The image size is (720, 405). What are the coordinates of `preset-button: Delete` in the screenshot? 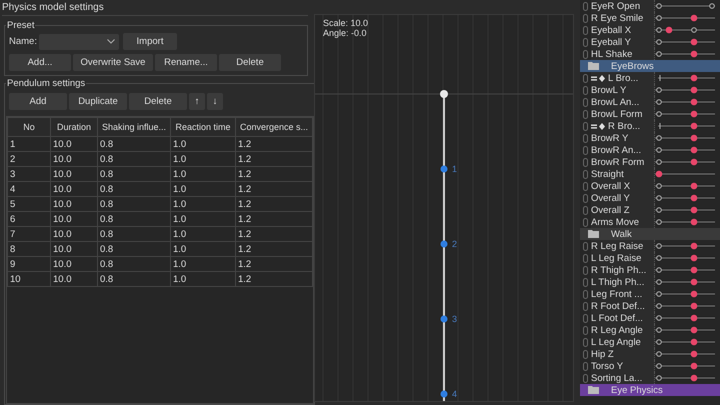 It's located at (250, 62).